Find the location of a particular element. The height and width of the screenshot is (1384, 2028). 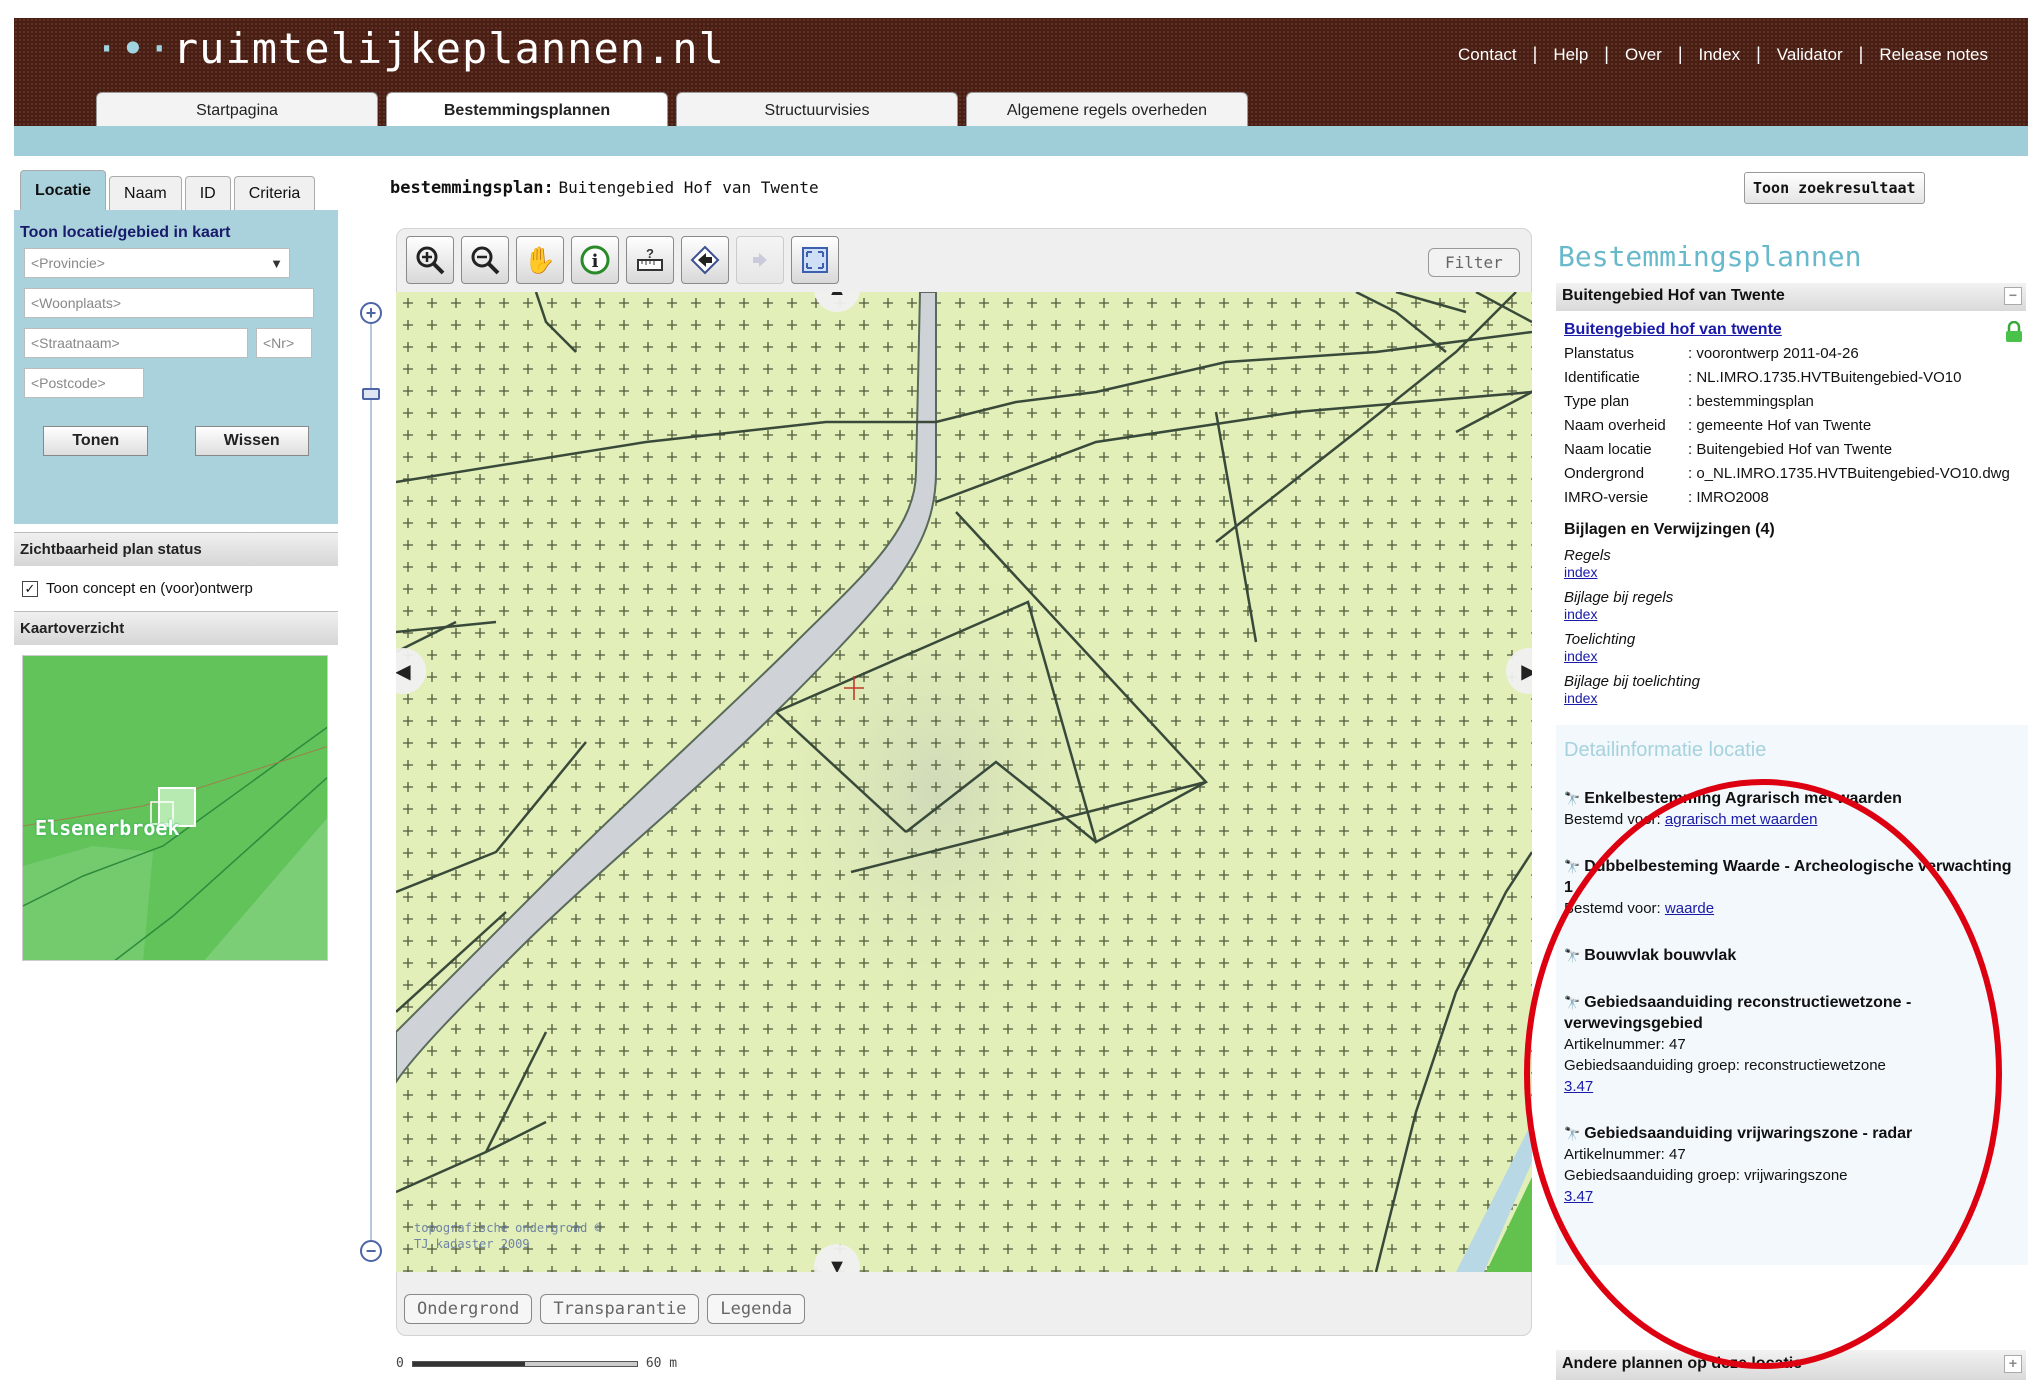

legenda-button: Legenda is located at coordinates (756, 1309).